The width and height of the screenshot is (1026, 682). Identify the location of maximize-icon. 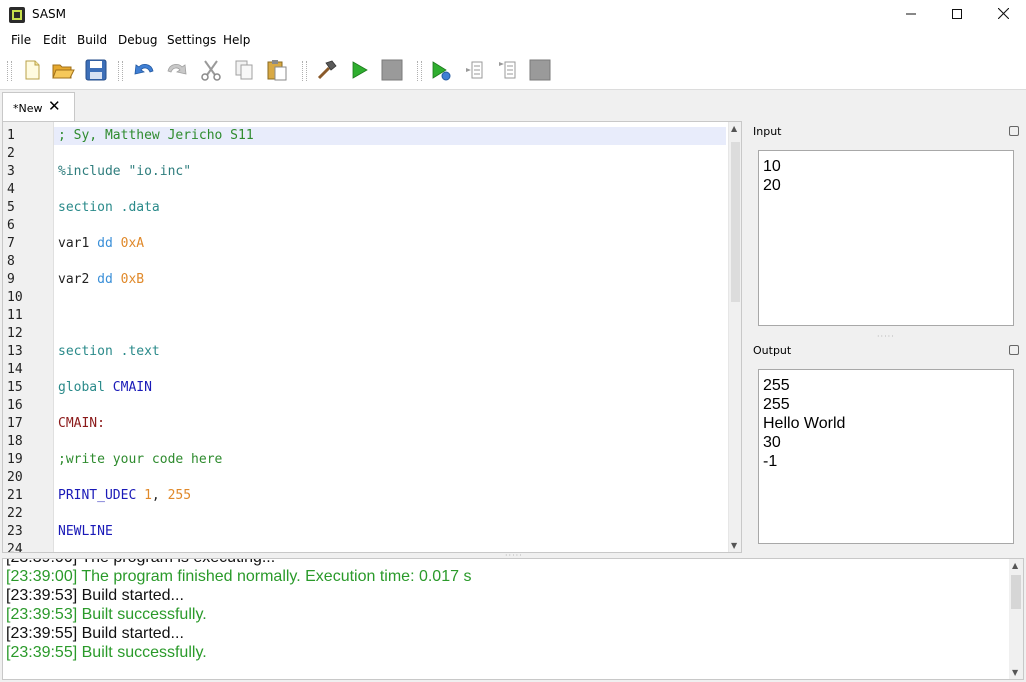
(957, 14).